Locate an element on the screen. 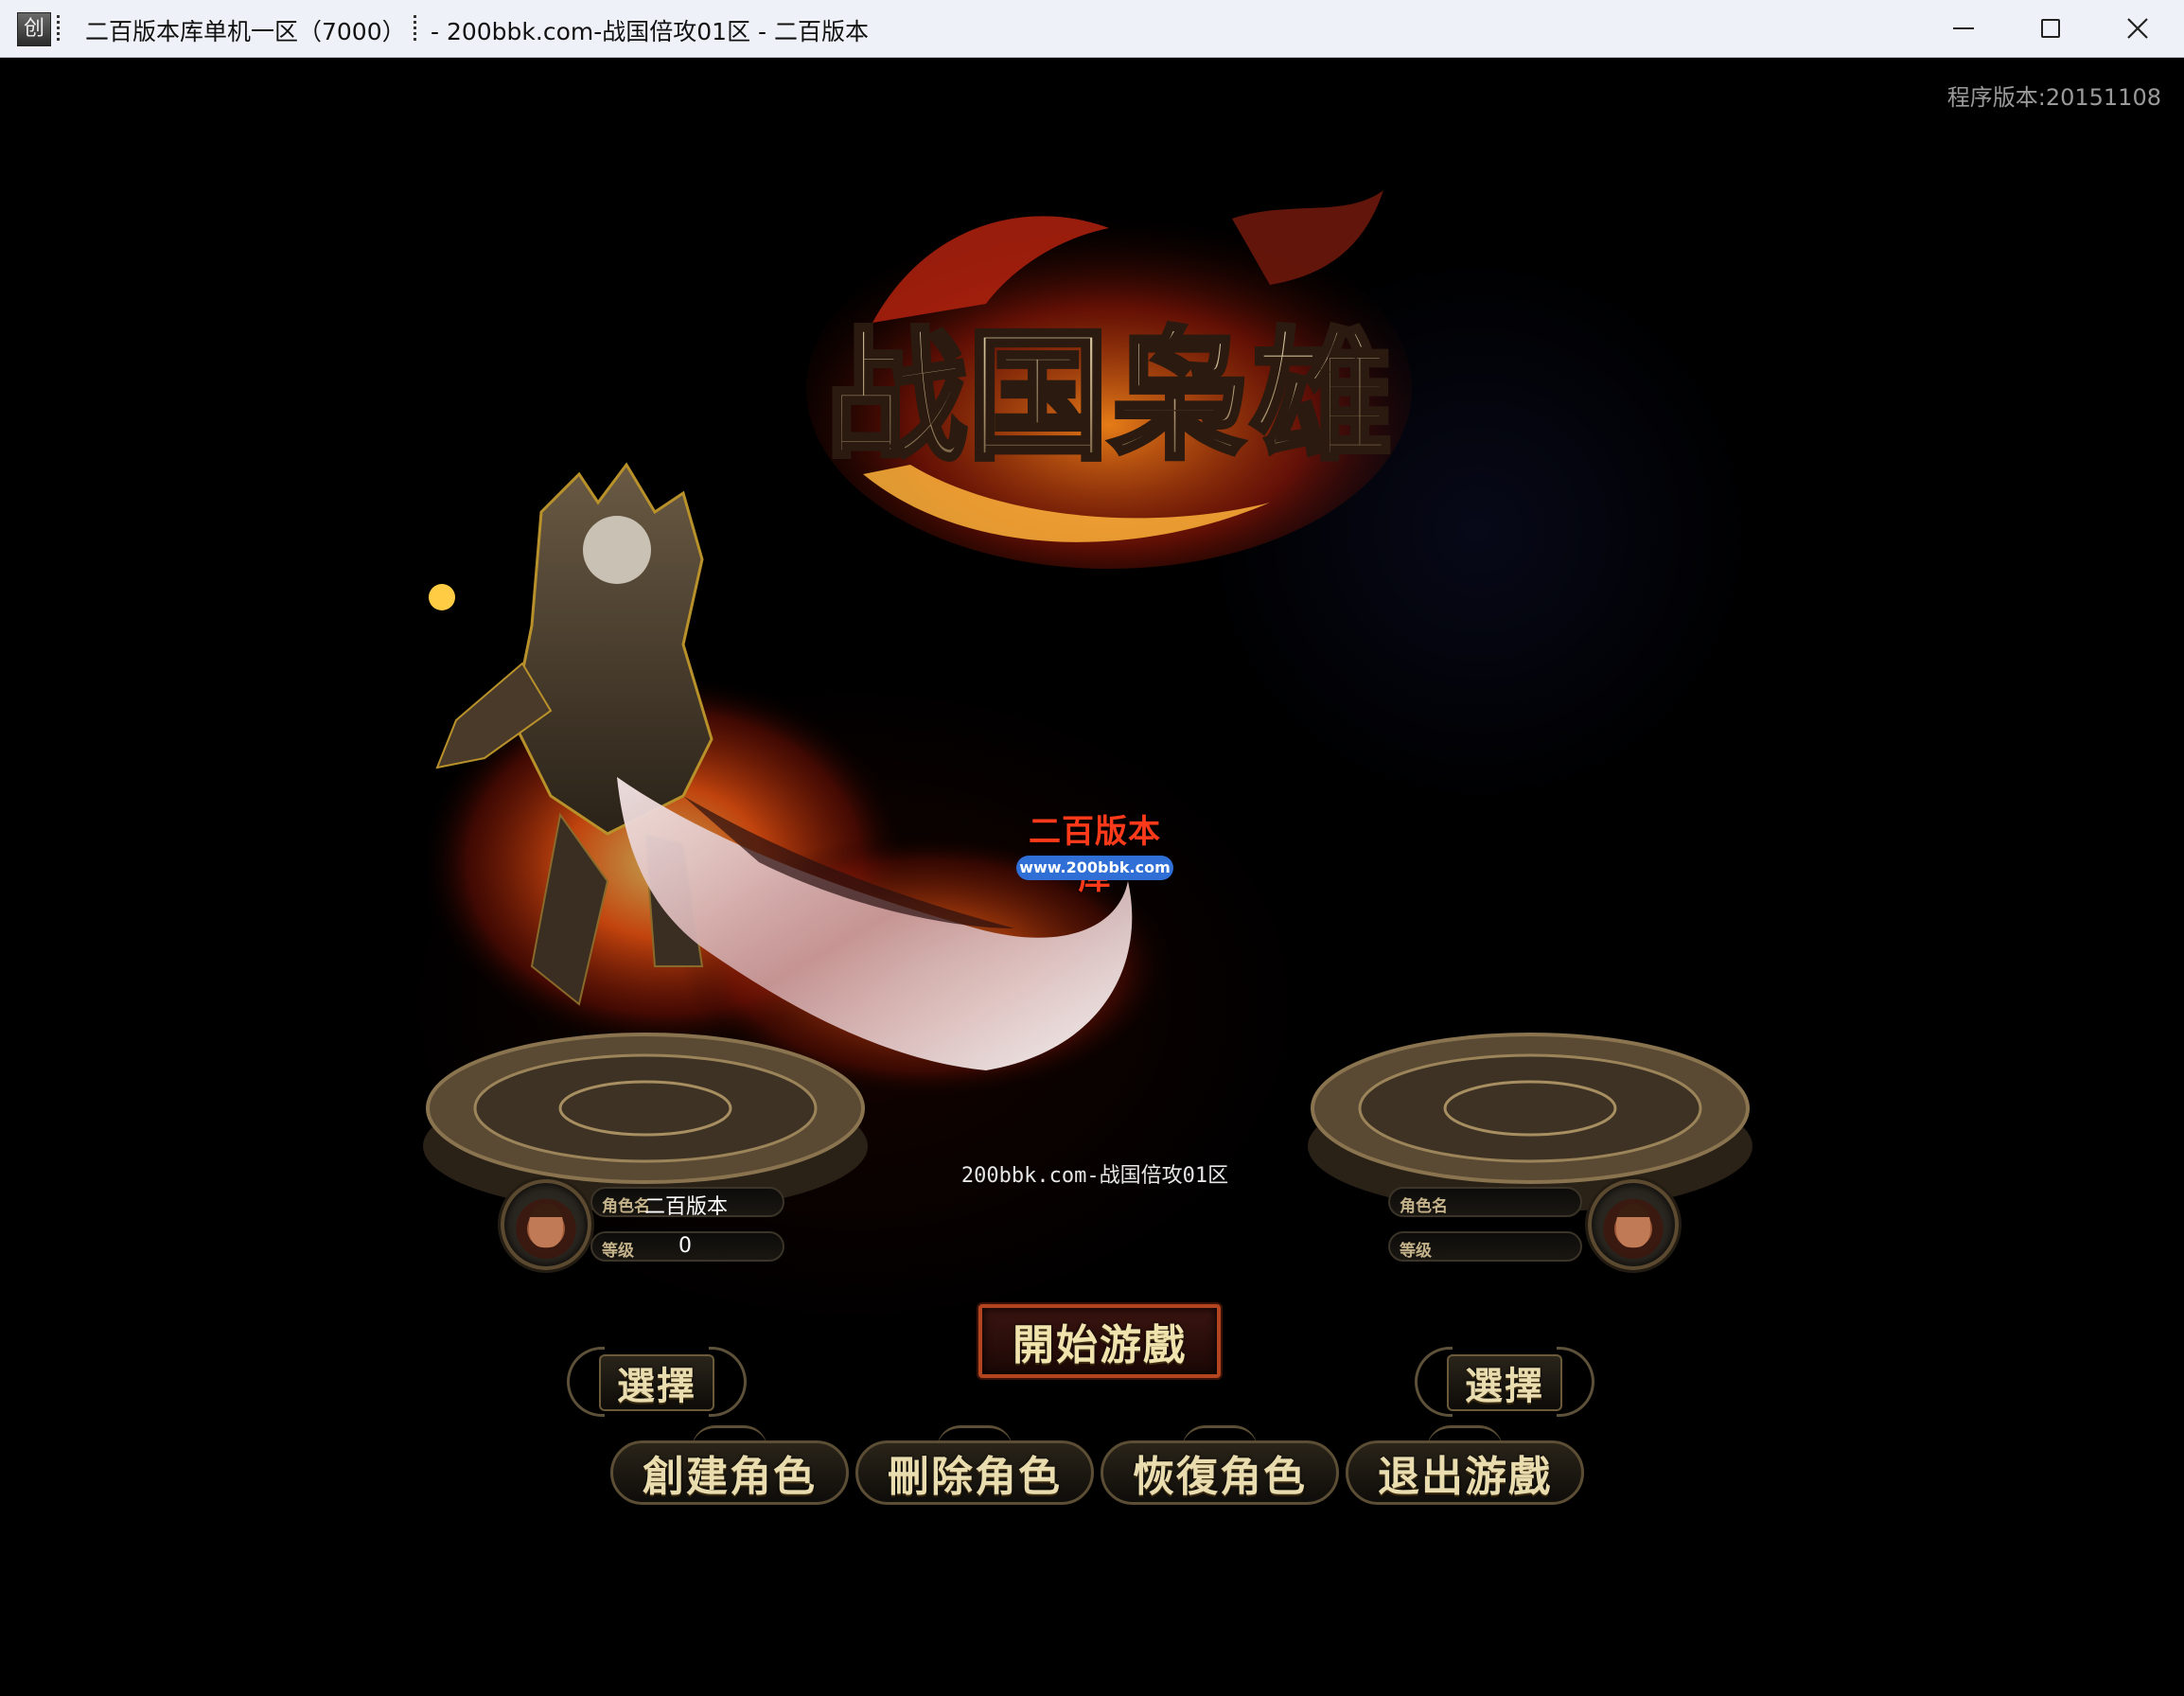 The image size is (2184, 1696). character-name-field-left: 角色名 二百版本 is located at coordinates (687, 1203).